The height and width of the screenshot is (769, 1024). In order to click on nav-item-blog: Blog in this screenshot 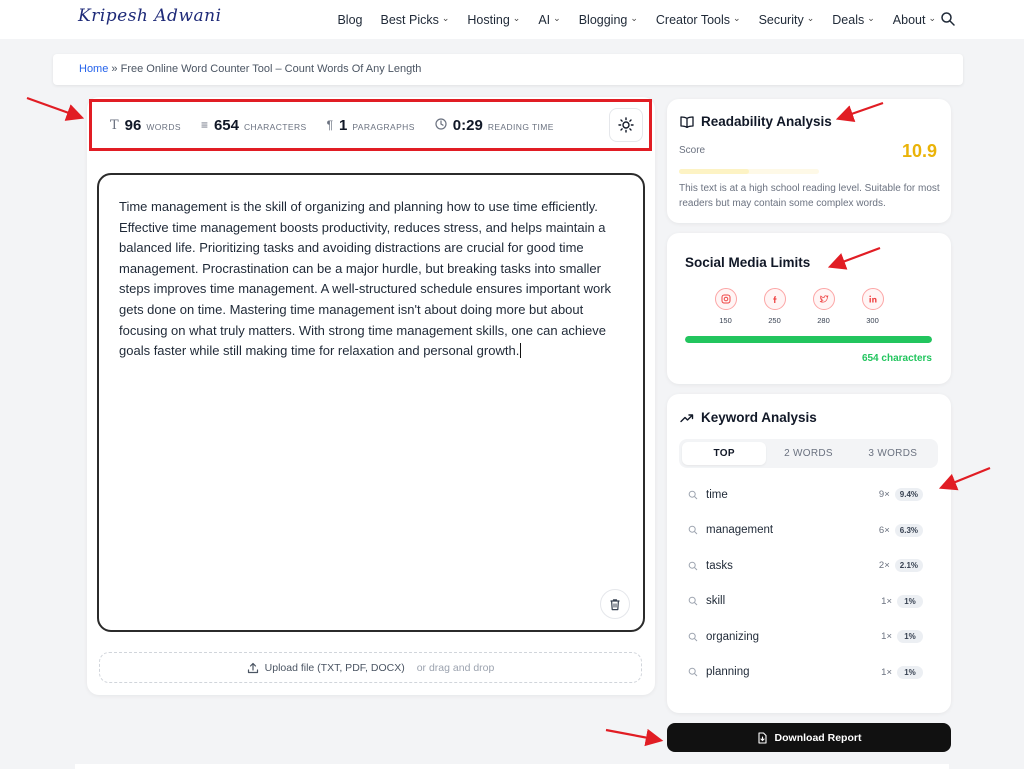, I will do `click(349, 20)`.